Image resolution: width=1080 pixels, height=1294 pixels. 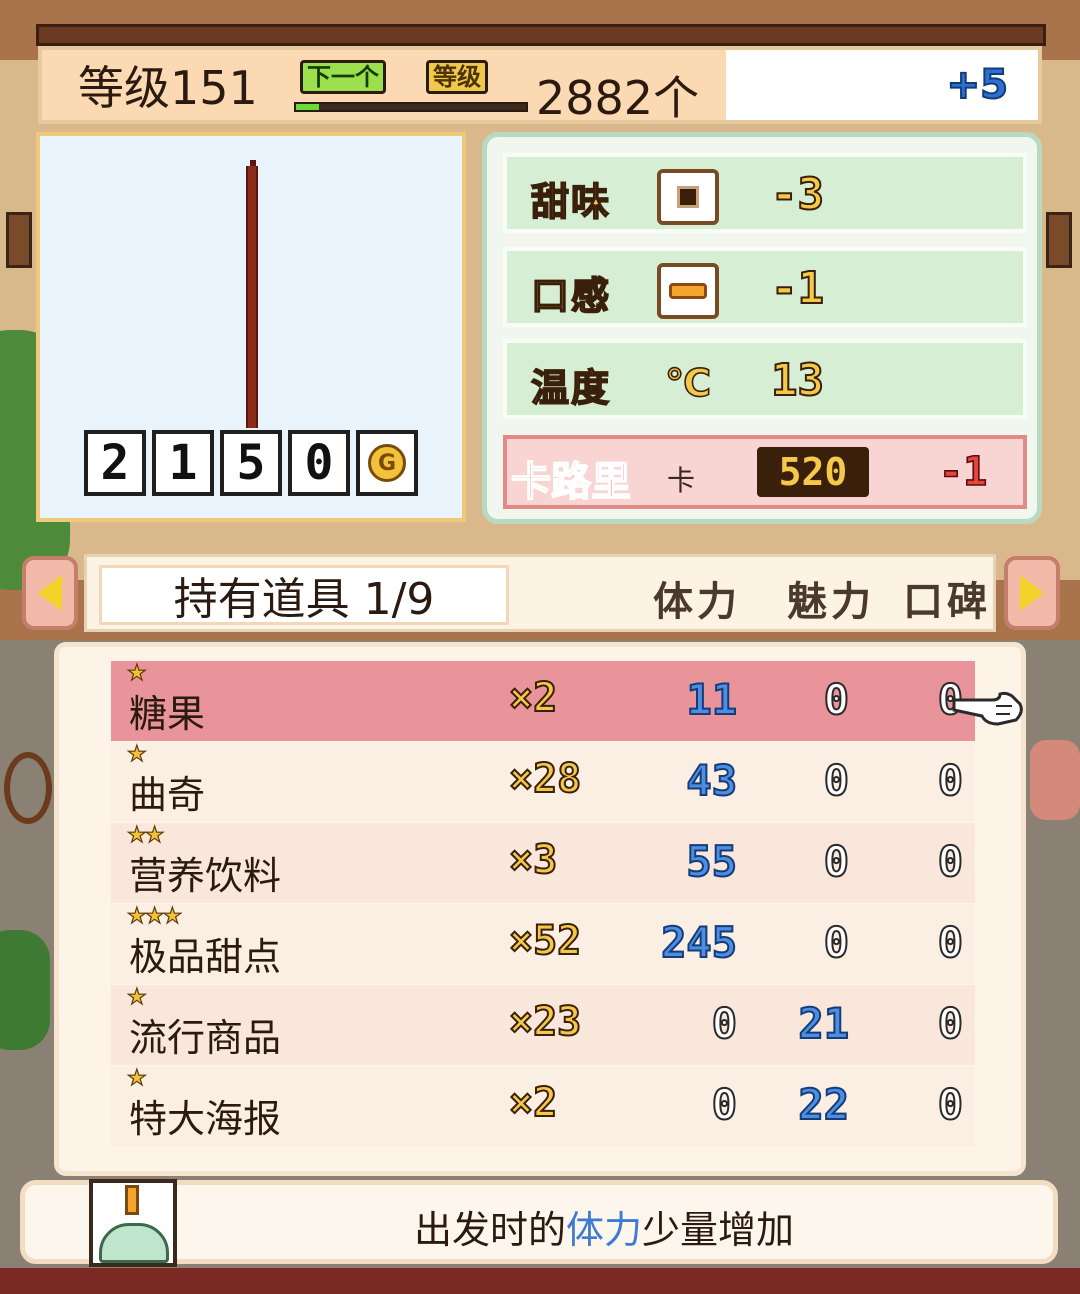 I want to click on list-item: ★★ 营养饮料 ×3 55 0 0, so click(x=543, y=862).